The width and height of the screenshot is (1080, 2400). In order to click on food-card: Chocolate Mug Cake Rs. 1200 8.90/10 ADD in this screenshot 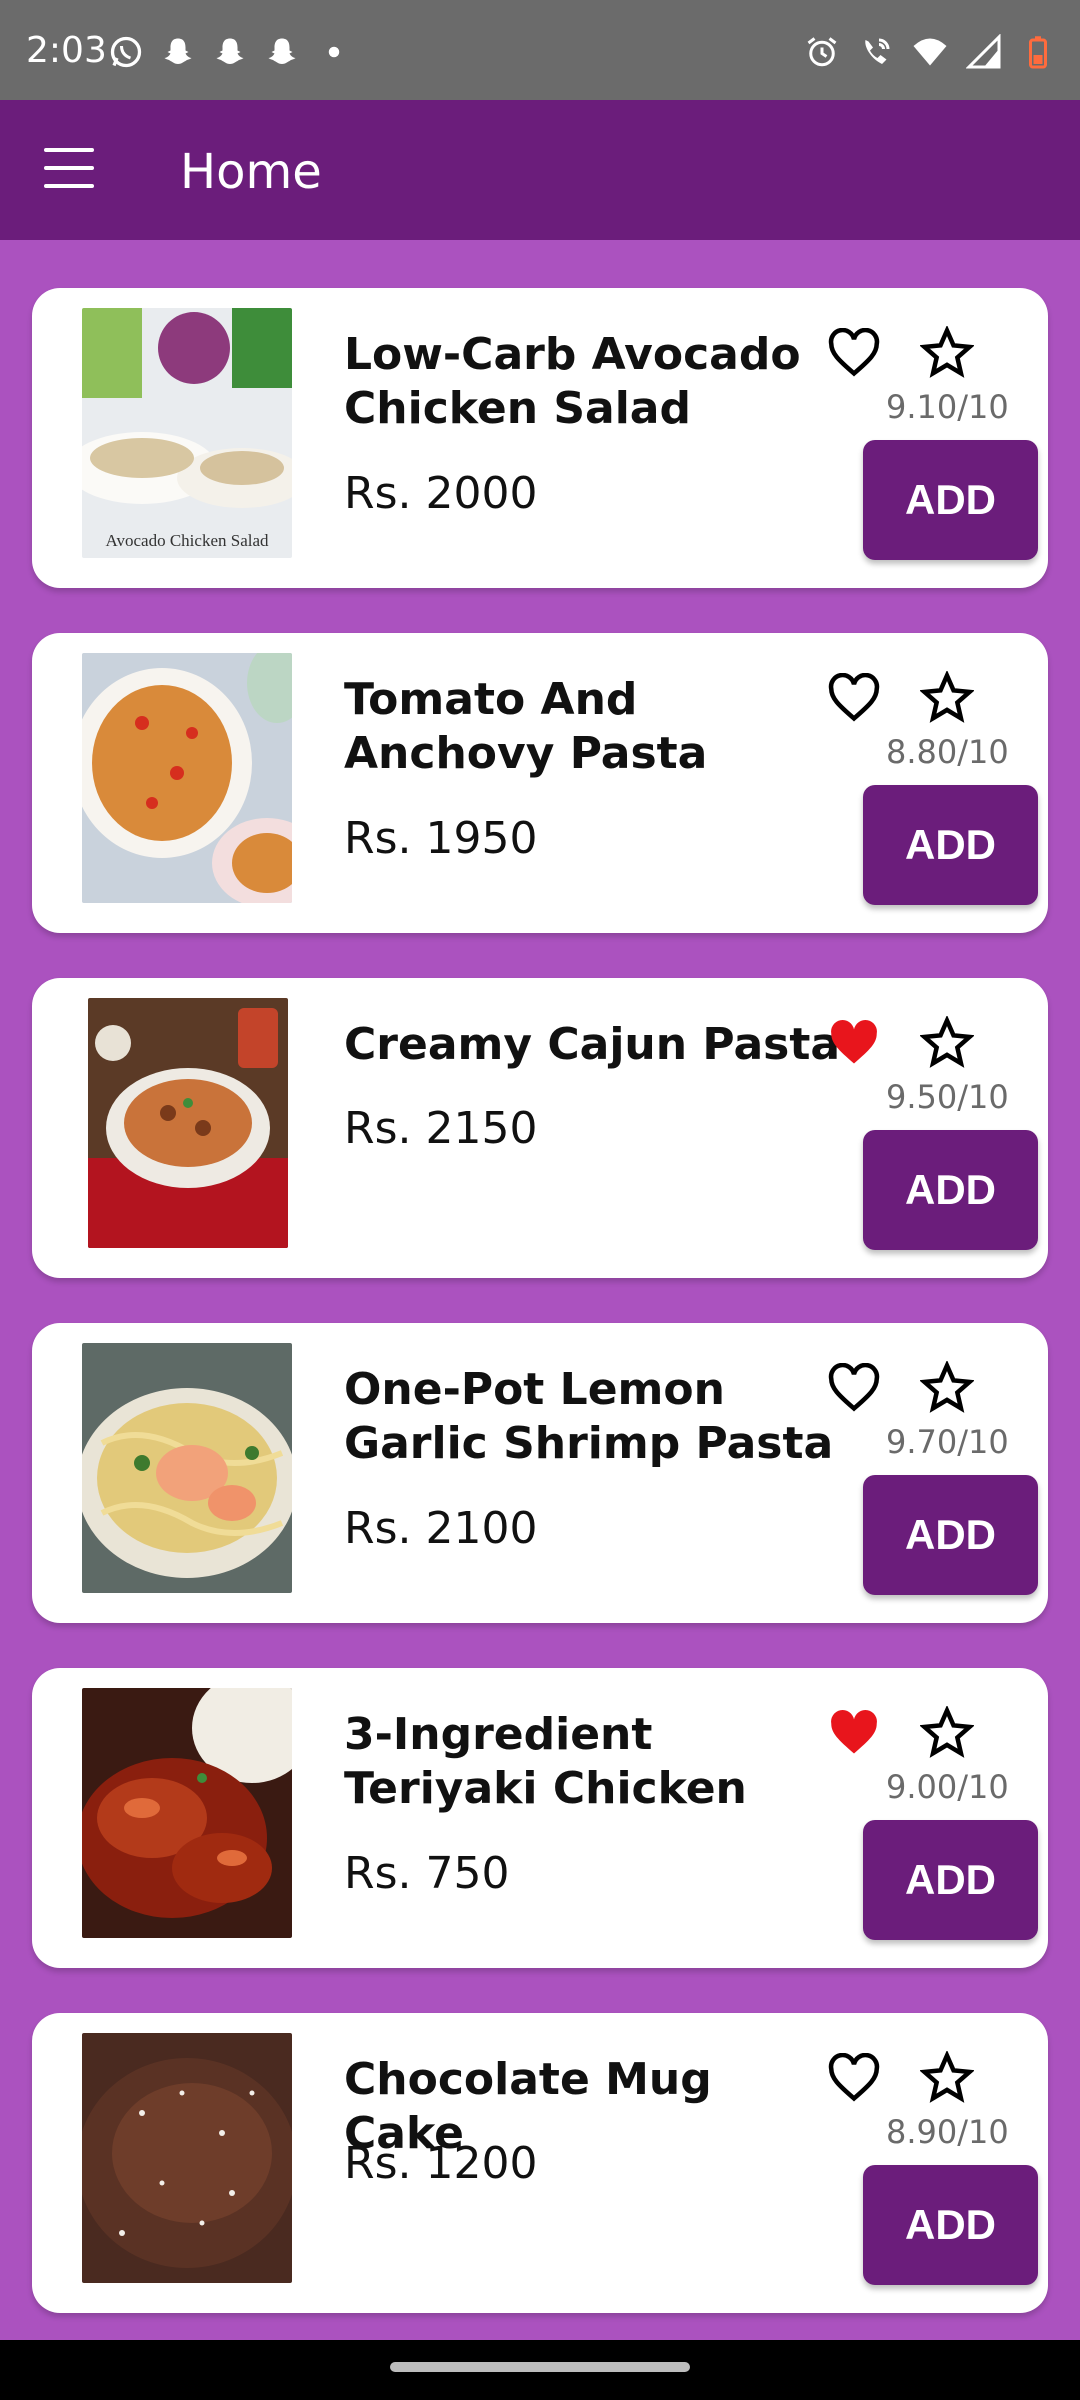, I will do `click(540, 2163)`.